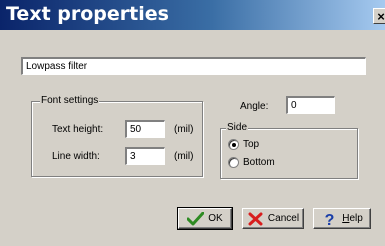  Describe the element at coordinates (76, 156) in the screenshot. I see `line-width-label: Line width:` at that location.